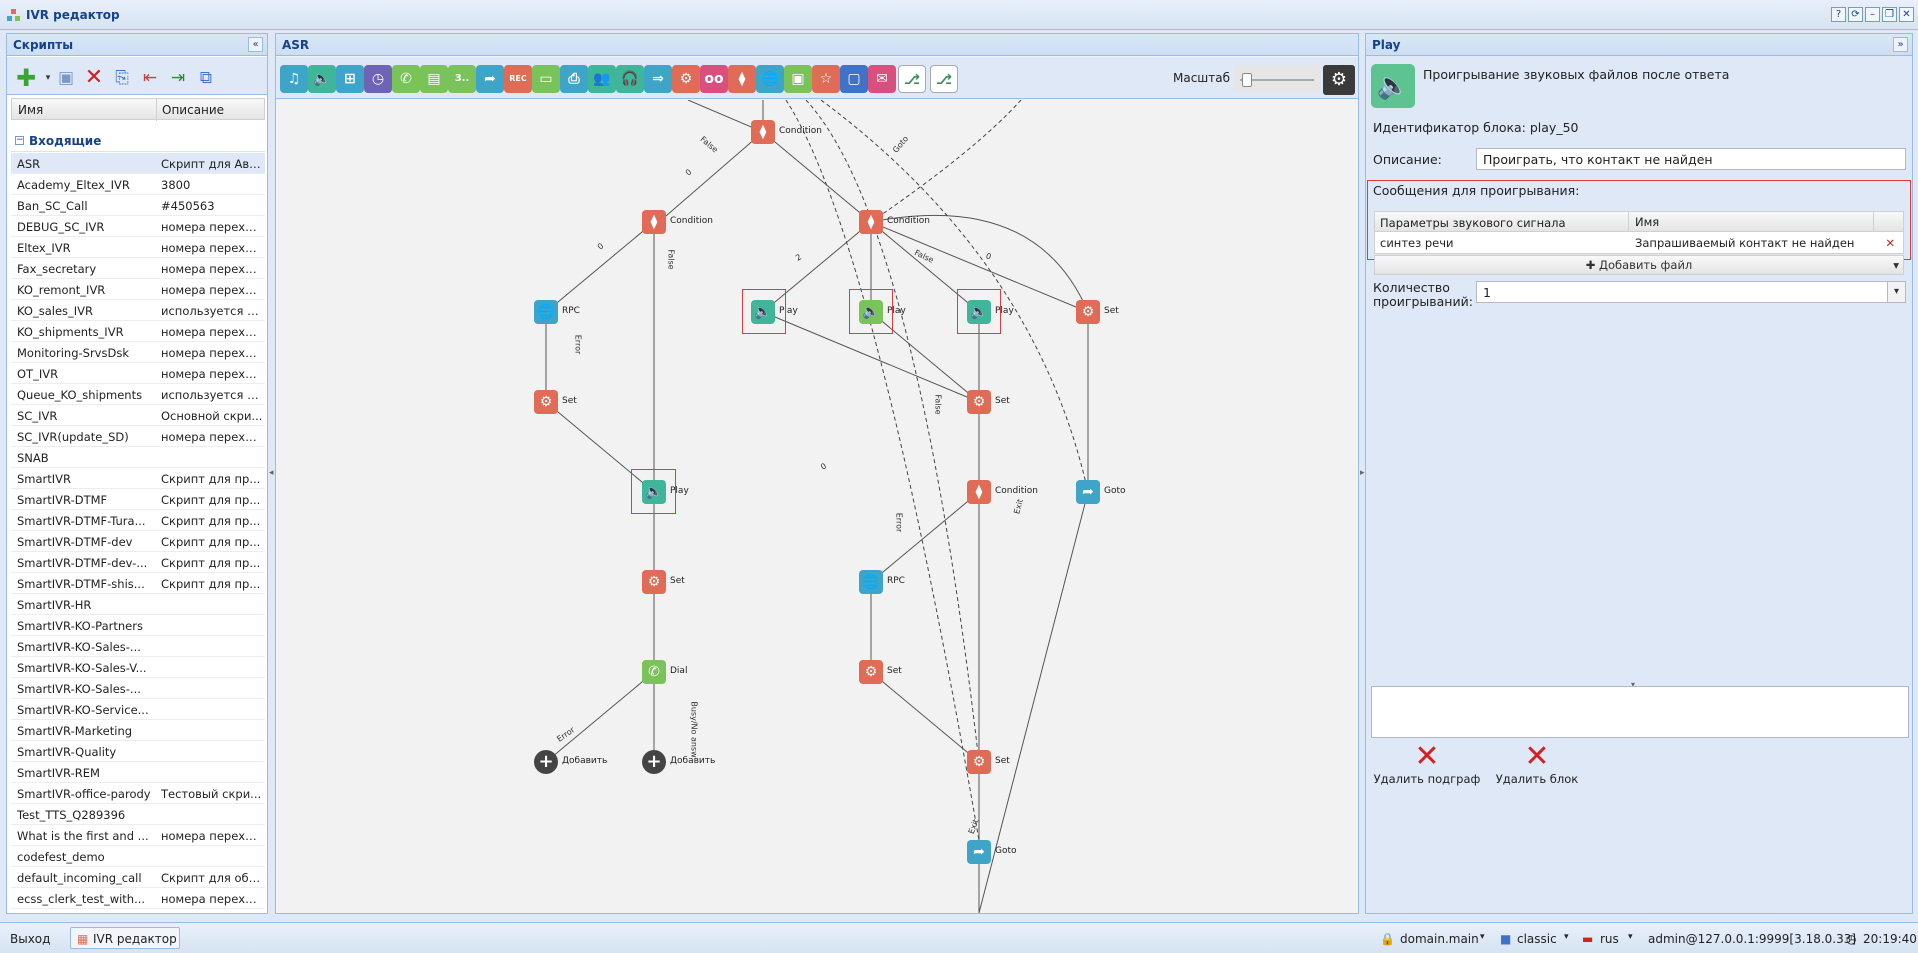  Describe the element at coordinates (1889, 14) in the screenshot. I see `maximize-button: ❐` at that location.